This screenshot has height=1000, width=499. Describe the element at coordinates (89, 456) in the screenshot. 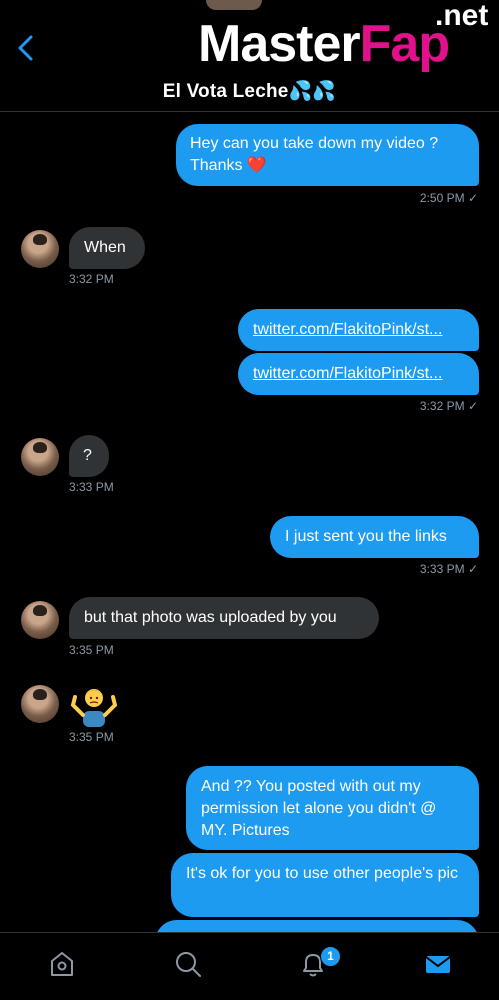

I see `message-bubble-incoming: ?` at that location.